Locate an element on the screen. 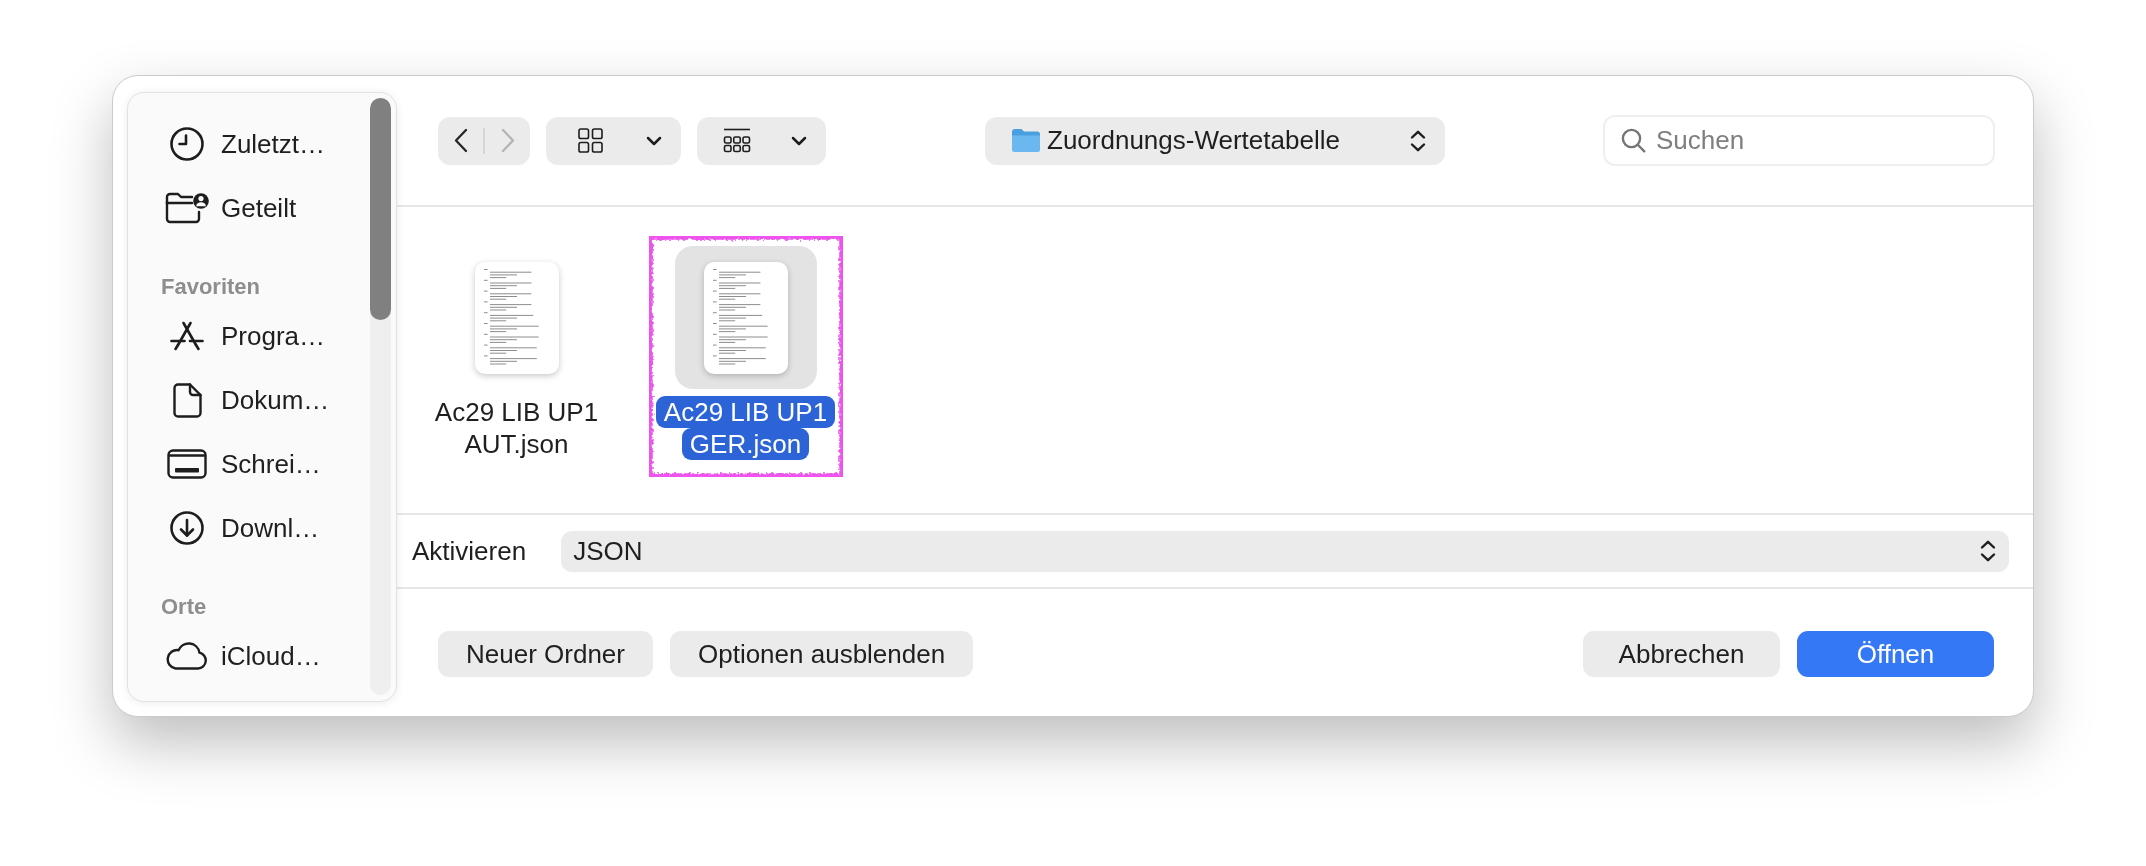 The height and width of the screenshot is (866, 2146). dialog-button: Optionen ausblenden is located at coordinates (821, 654).